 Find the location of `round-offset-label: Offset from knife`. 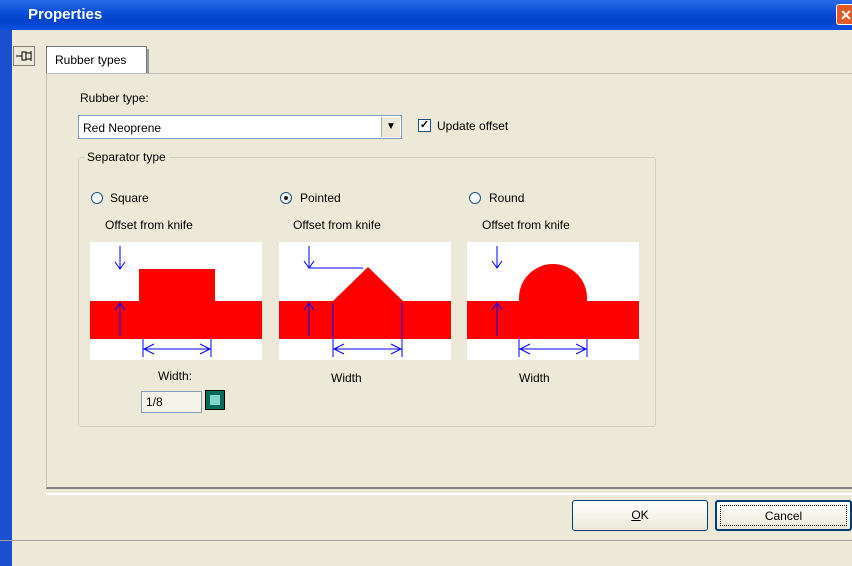

round-offset-label: Offset from knife is located at coordinates (526, 225).